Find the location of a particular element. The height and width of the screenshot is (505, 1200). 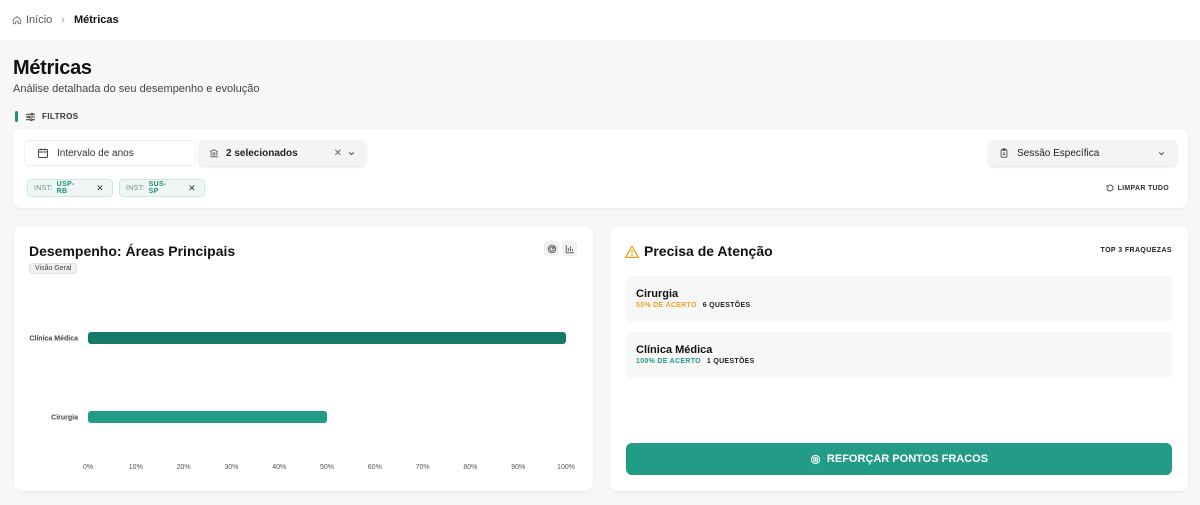

filter-chip: INST: USP-RB ✕ is located at coordinates (70, 188).